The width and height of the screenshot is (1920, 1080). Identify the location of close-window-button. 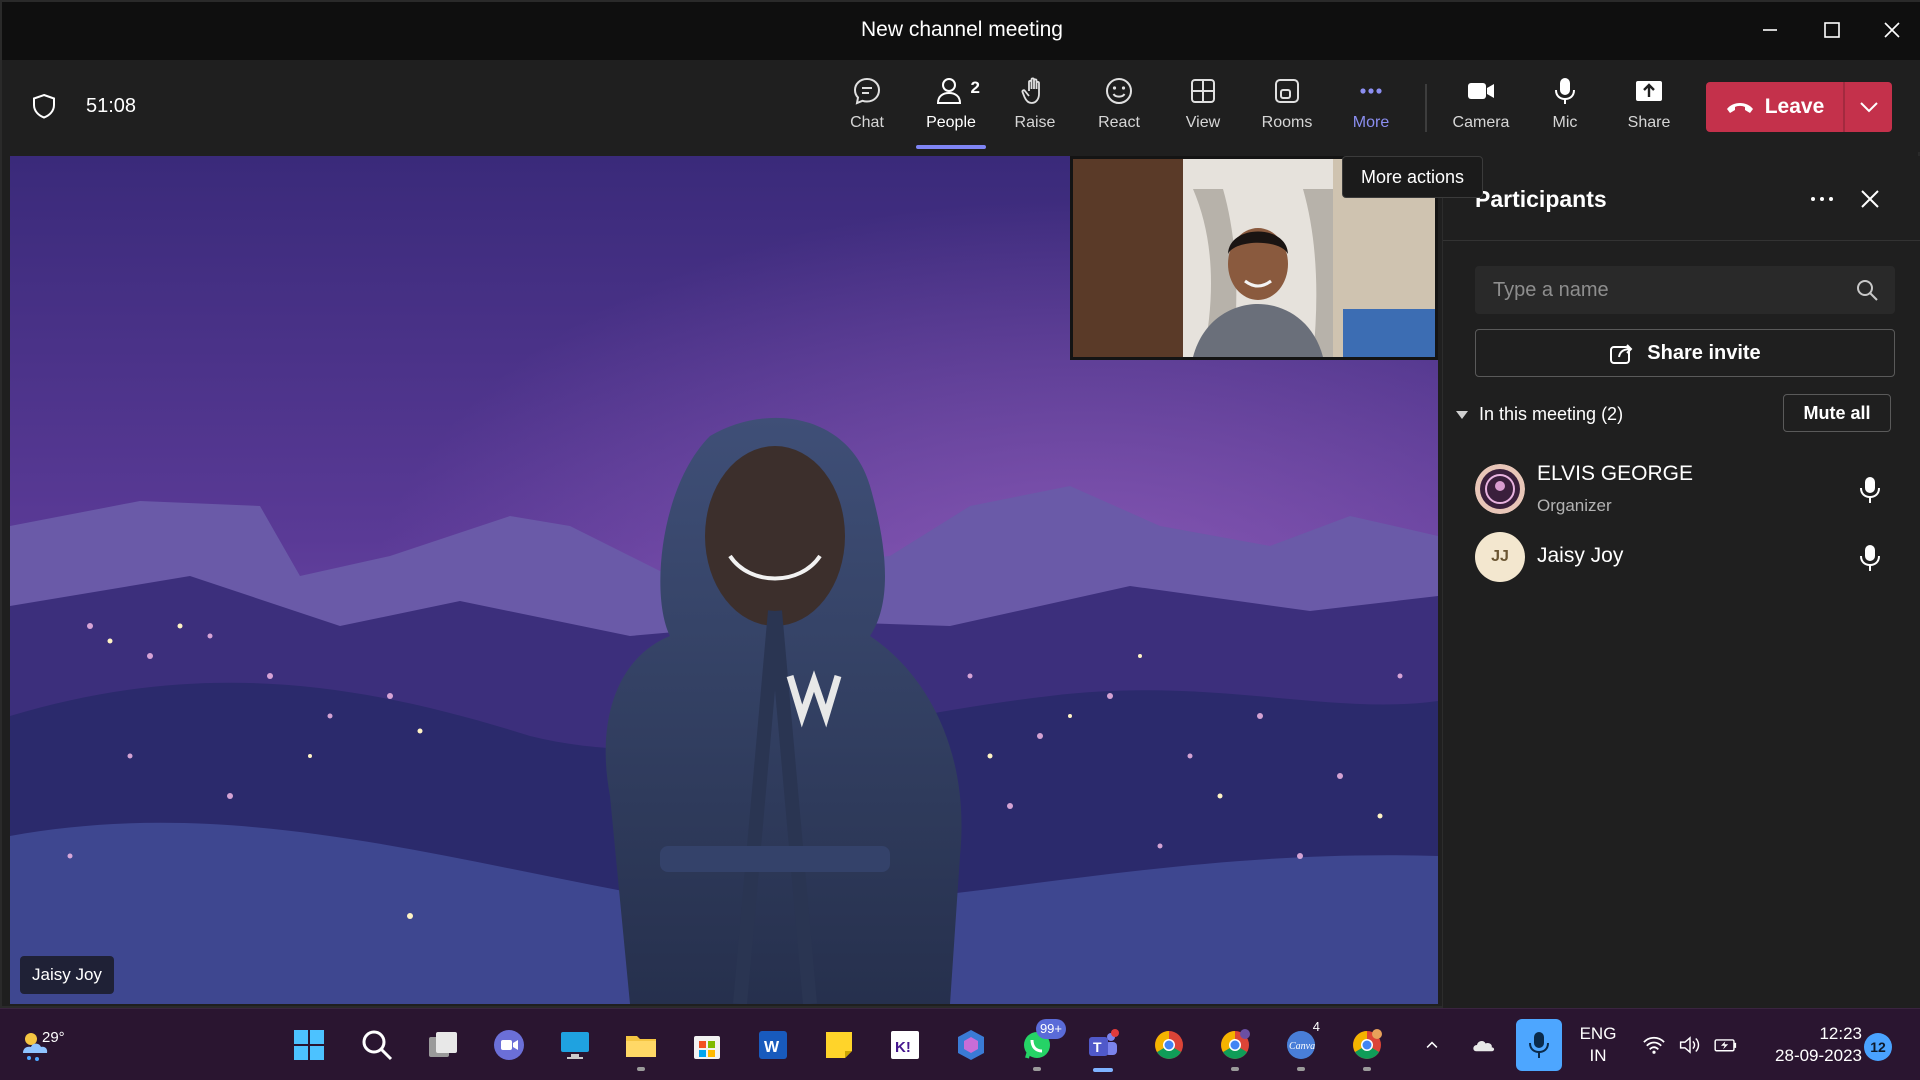
(1892, 30).